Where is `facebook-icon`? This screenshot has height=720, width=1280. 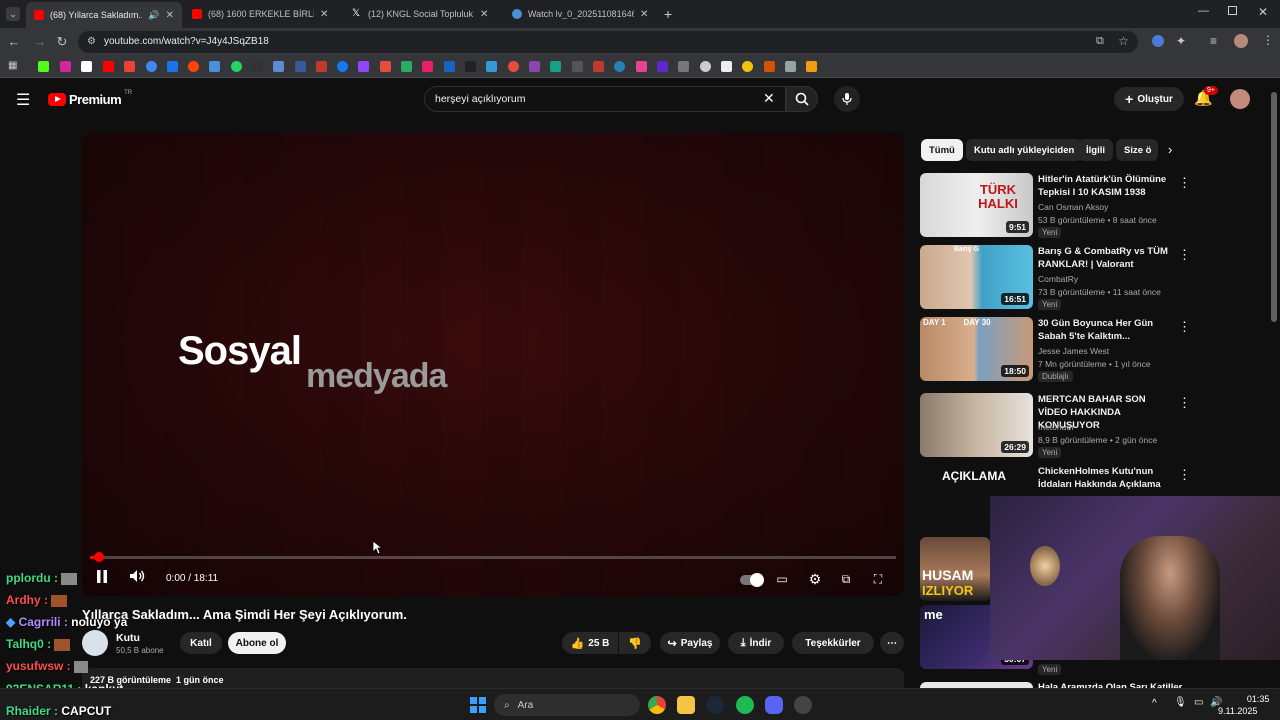 facebook-icon is located at coordinates (342, 66).